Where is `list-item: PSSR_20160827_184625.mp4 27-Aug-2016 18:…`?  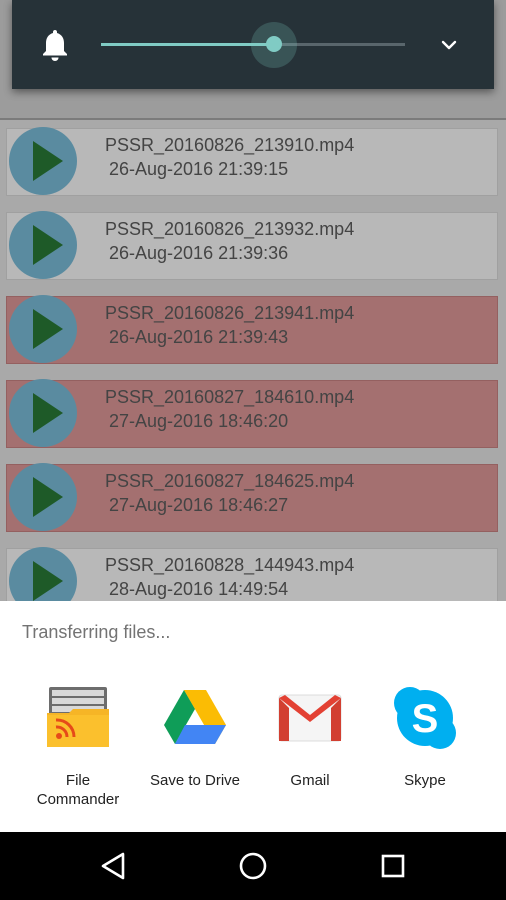
list-item: PSSR_20160827_184625.mp4 27-Aug-2016 18:… is located at coordinates (252, 497).